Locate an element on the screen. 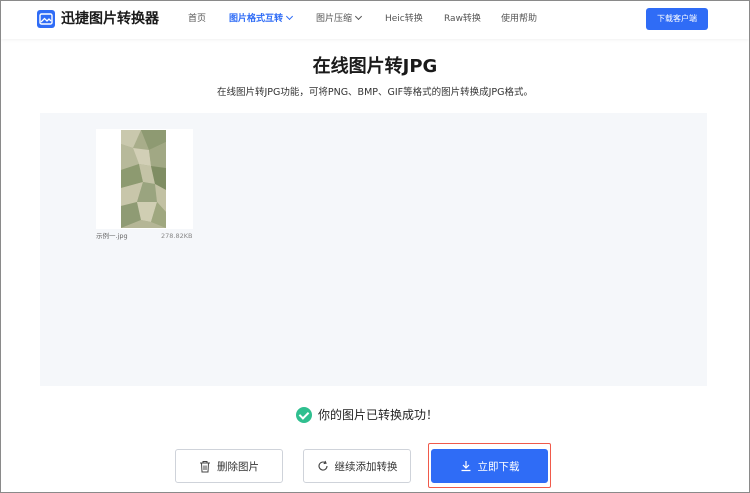  trash-icon is located at coordinates (205, 466).